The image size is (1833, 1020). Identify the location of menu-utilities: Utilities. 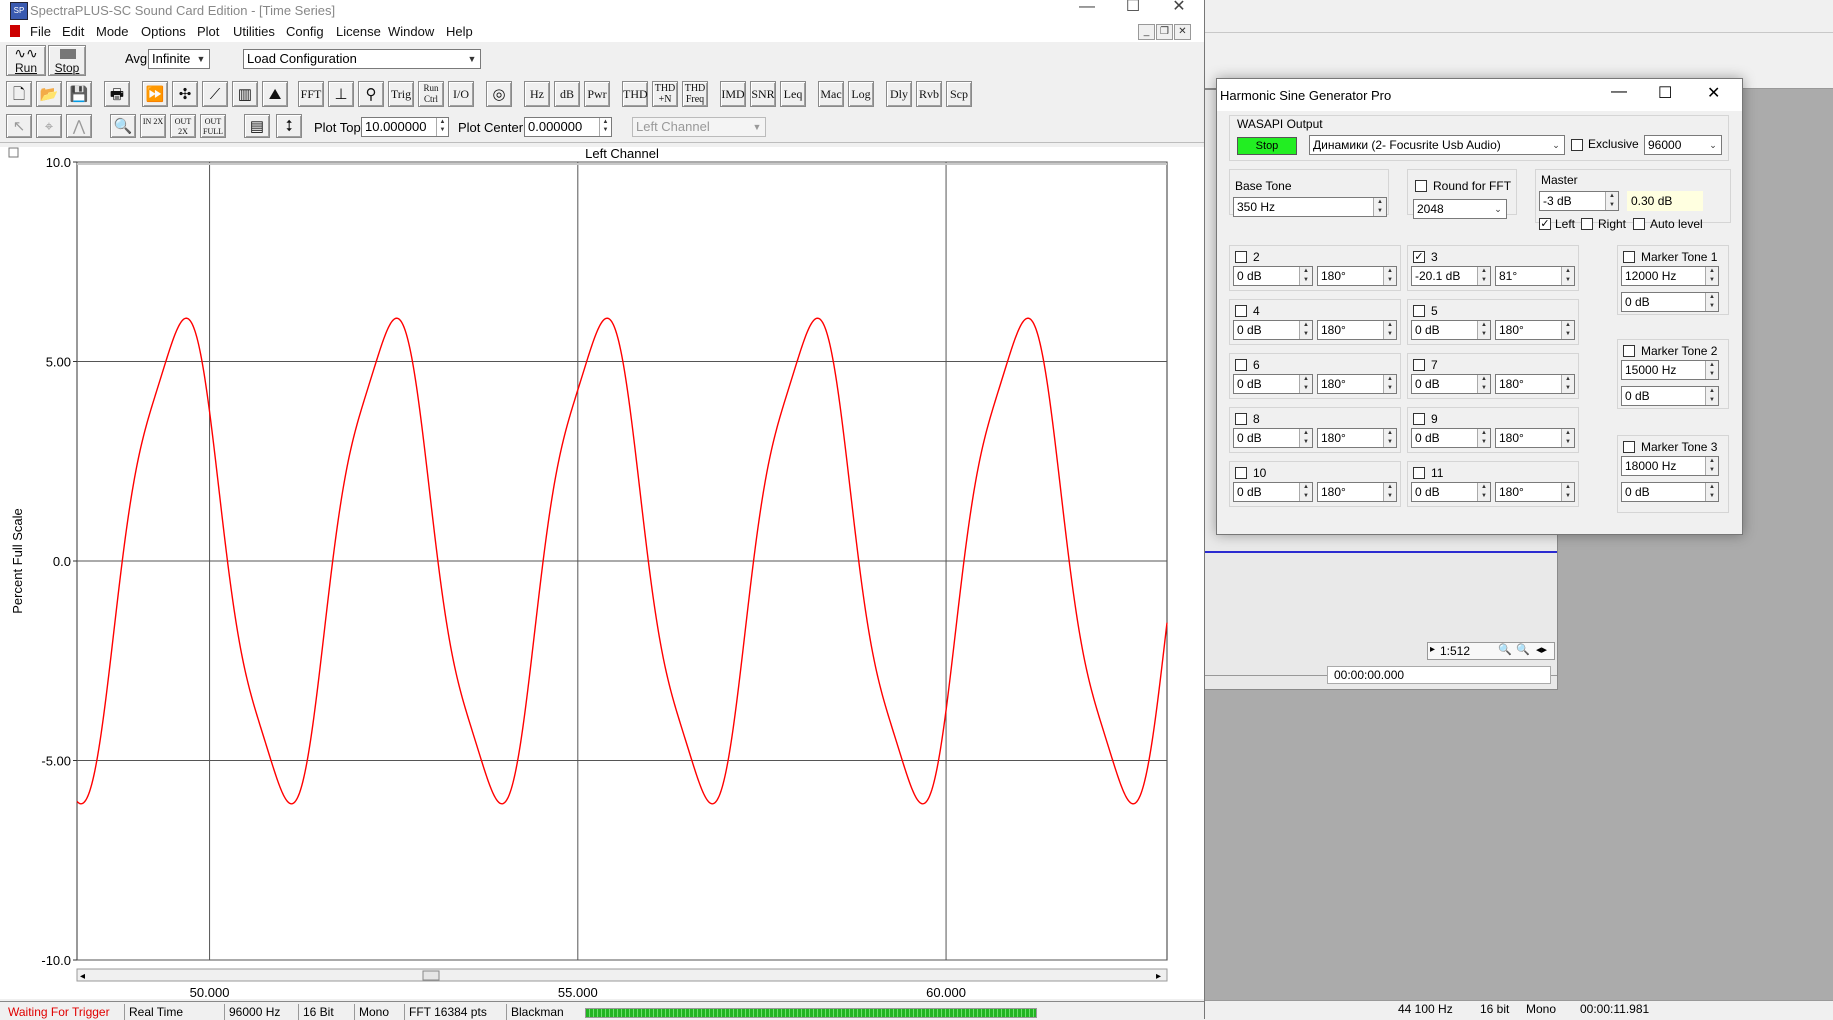
(254, 31).